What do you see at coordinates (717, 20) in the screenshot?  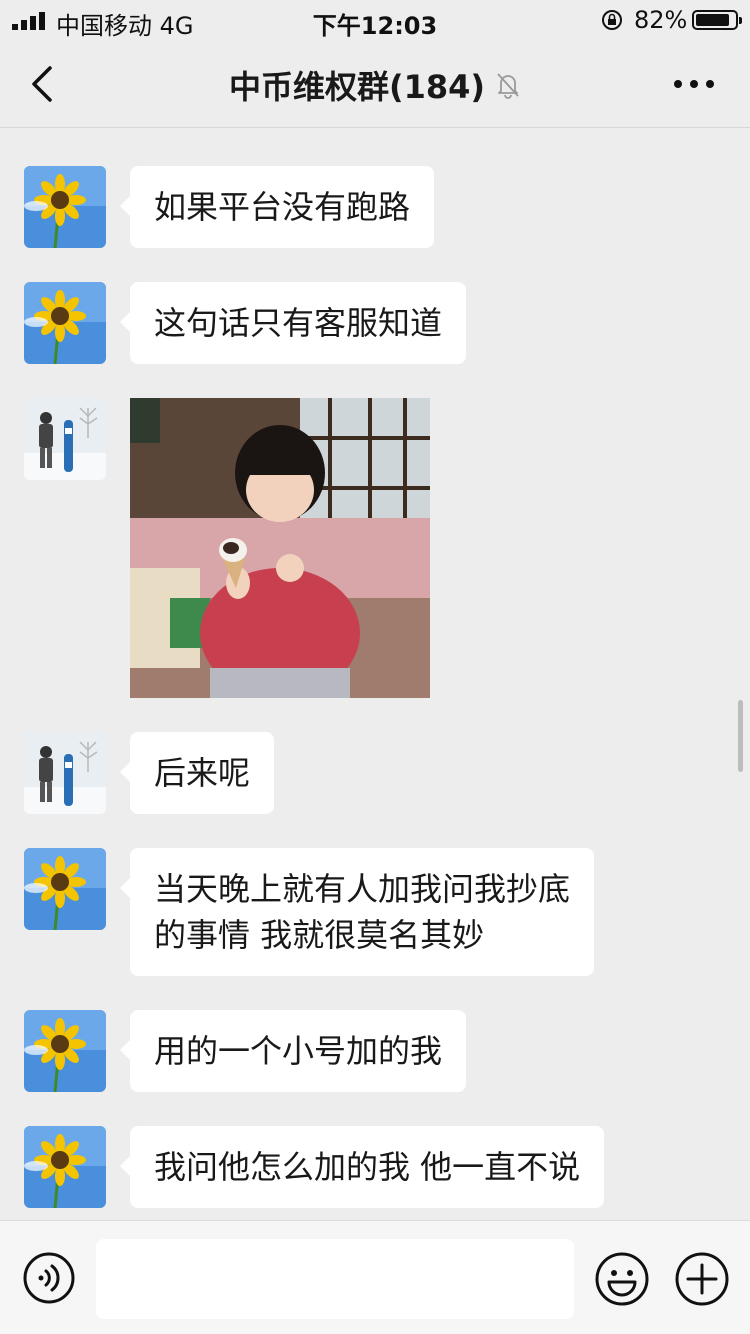 I see `battery-icon` at bounding box center [717, 20].